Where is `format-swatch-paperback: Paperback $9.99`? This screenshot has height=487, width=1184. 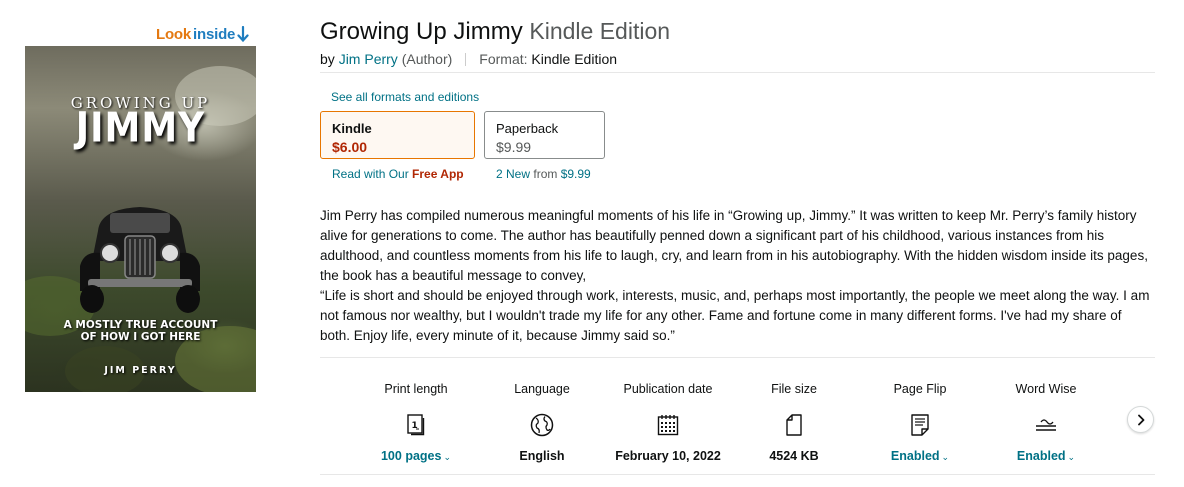
format-swatch-paperback: Paperback $9.99 is located at coordinates (544, 135).